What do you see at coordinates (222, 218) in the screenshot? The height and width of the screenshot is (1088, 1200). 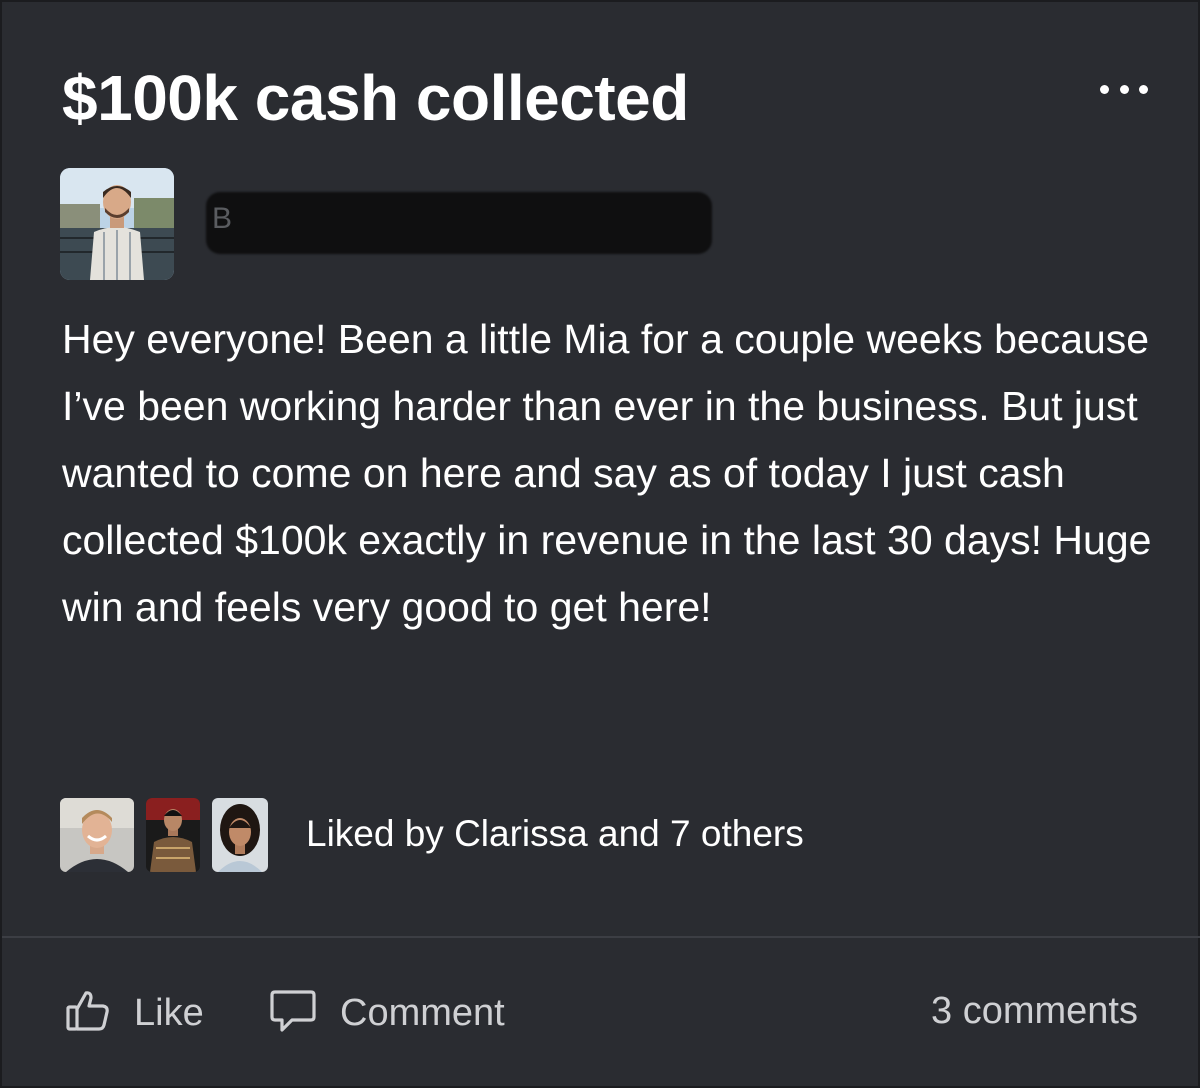 I see `author-name-initial: B` at bounding box center [222, 218].